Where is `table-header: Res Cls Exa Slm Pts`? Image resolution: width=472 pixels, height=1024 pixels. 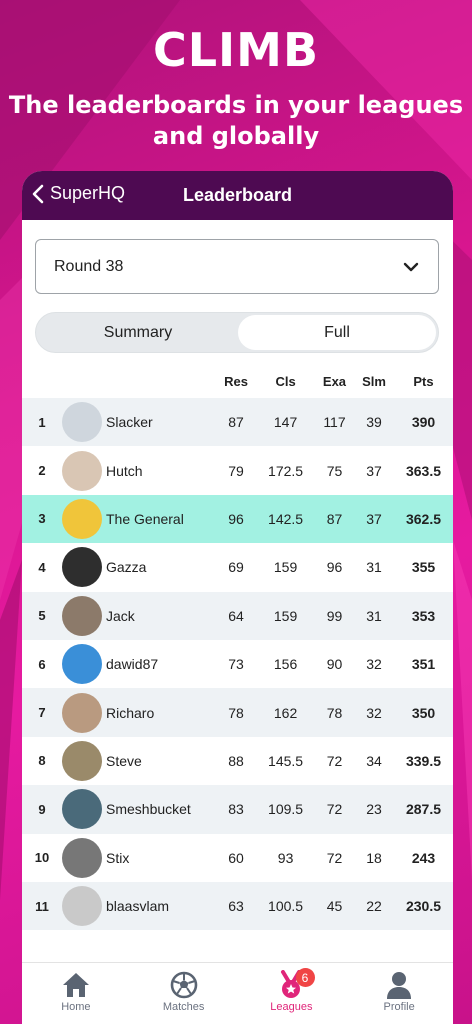
table-header: Res Cls Exa Slm Pts is located at coordinates (237, 381).